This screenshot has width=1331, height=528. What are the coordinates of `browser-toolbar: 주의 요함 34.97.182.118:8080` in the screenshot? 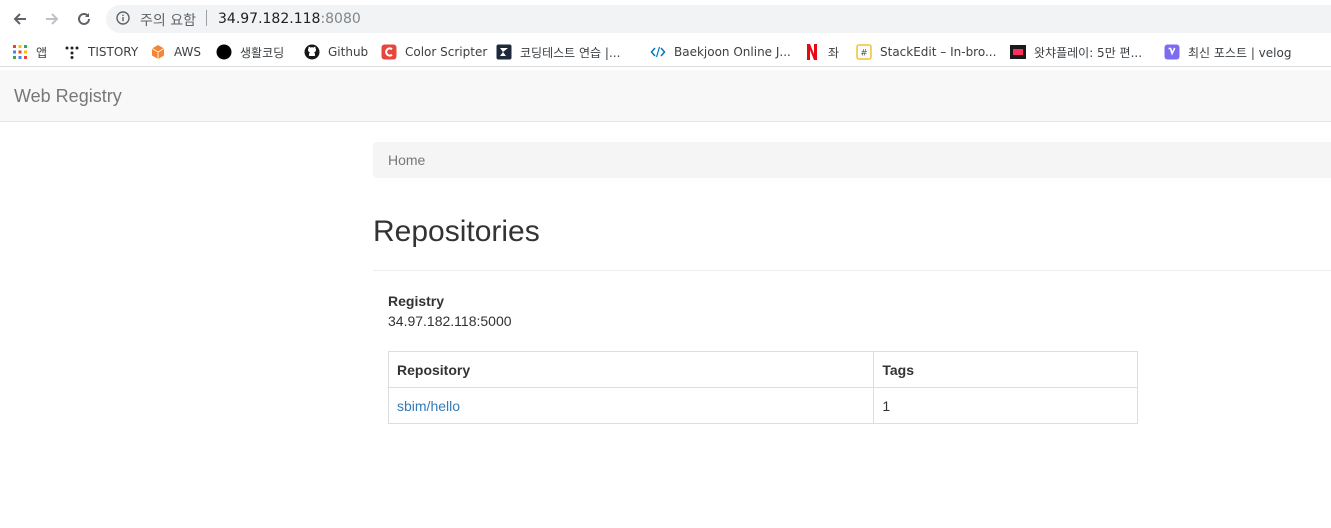 It's located at (665, 18).